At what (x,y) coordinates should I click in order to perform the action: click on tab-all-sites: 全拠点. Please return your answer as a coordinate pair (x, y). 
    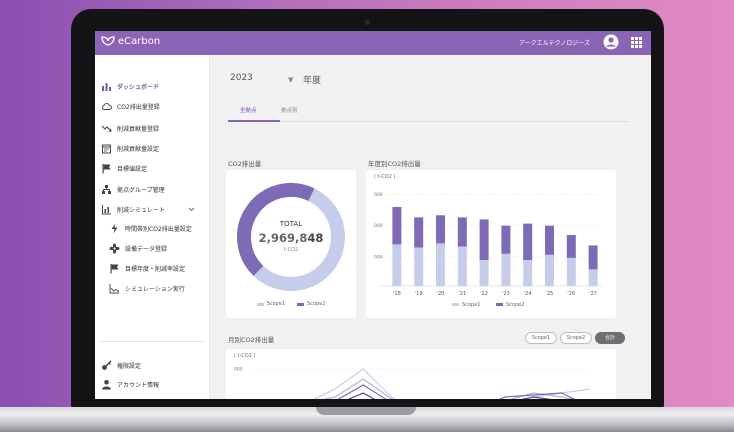
    Looking at the image, I should click on (248, 110).